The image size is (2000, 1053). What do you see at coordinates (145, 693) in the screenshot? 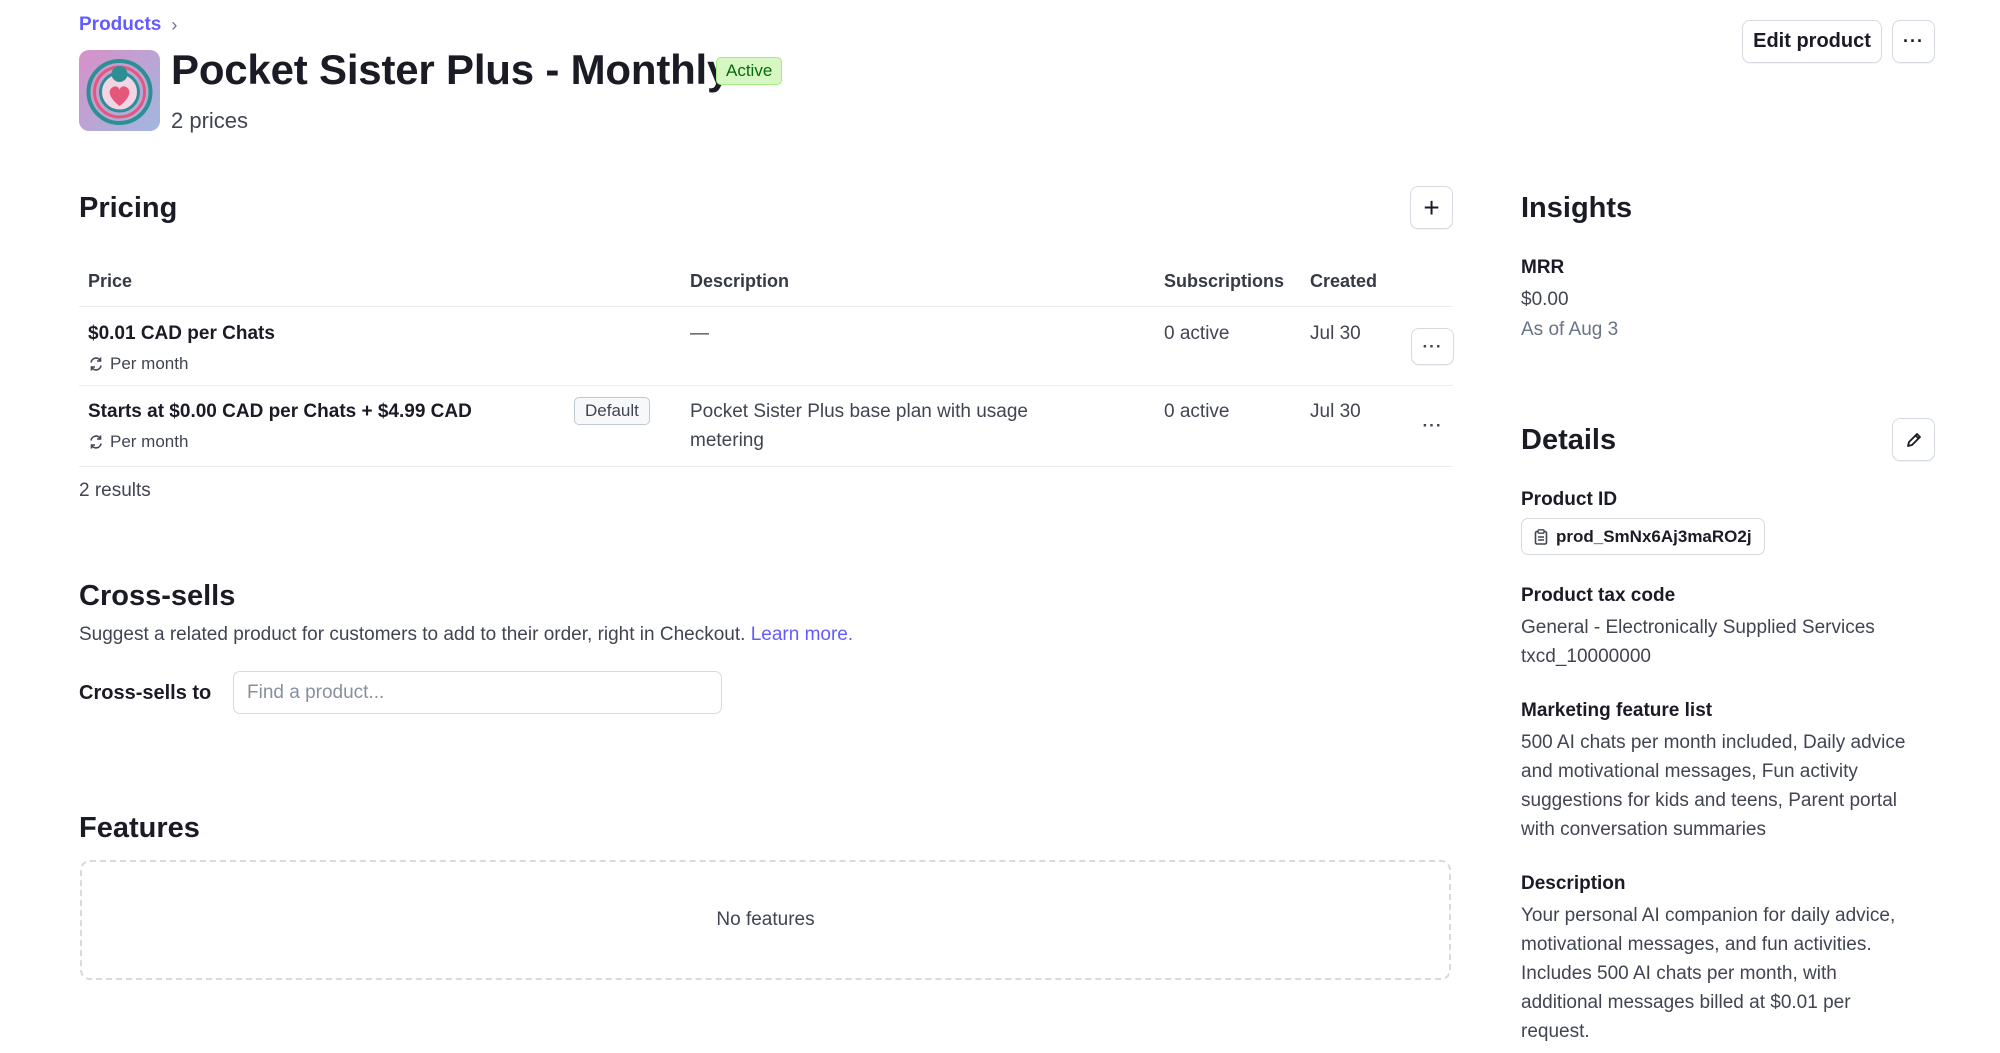
I see `cross-sells-label: Cross-sells to` at bounding box center [145, 693].